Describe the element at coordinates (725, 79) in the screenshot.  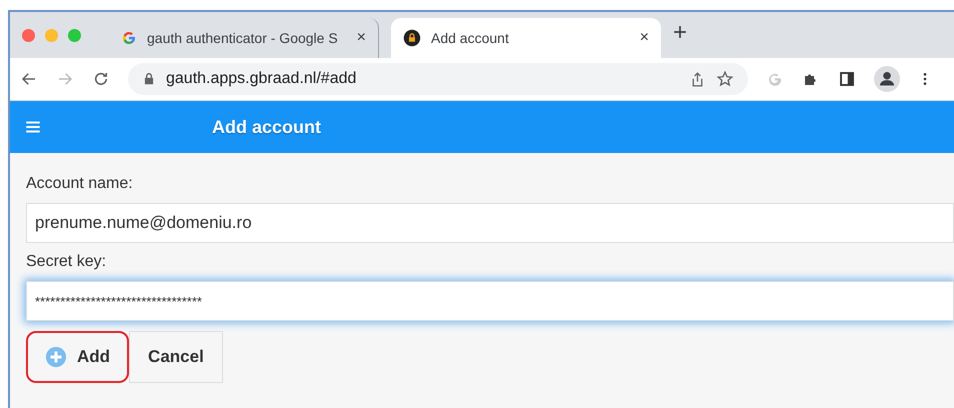
I see `star-icon` at that location.